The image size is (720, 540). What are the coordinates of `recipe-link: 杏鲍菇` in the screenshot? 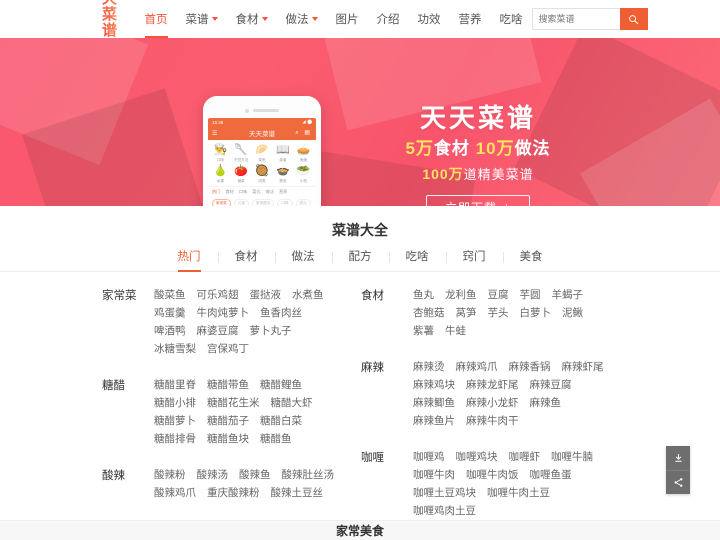 It's located at (429, 313).